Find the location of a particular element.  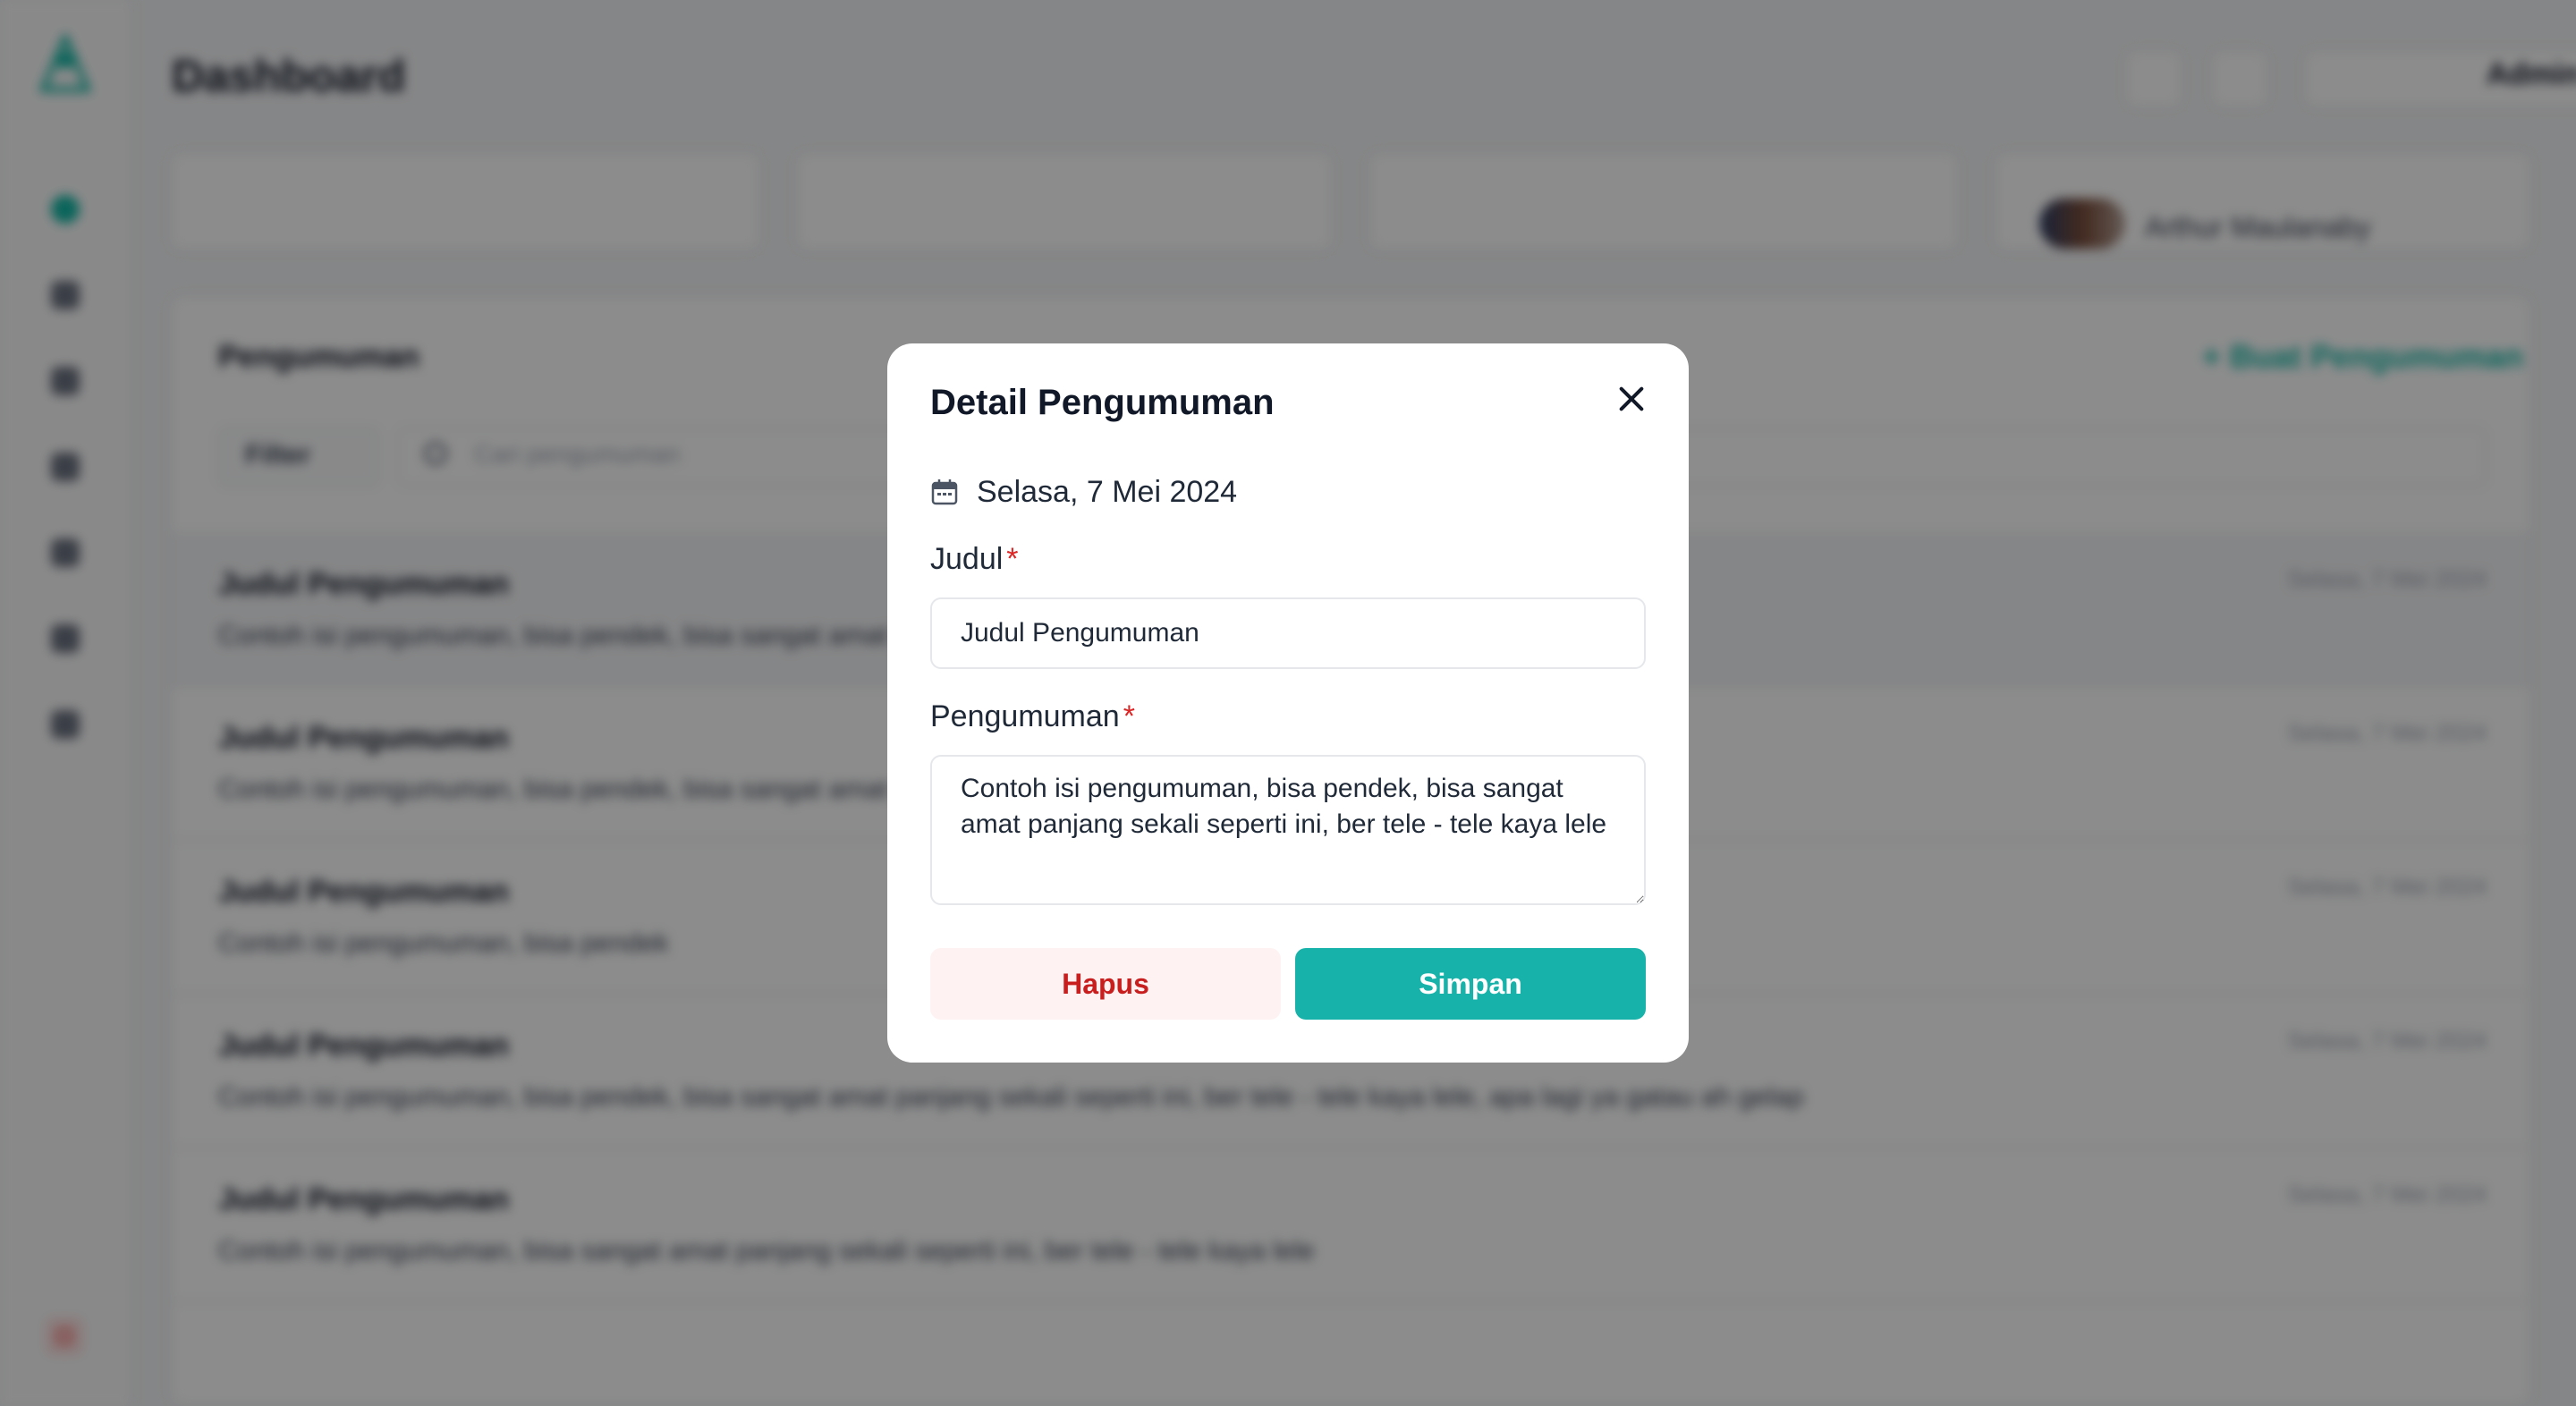

announcement-date: Selasa, 7 Mei 2024 is located at coordinates (1107, 492).